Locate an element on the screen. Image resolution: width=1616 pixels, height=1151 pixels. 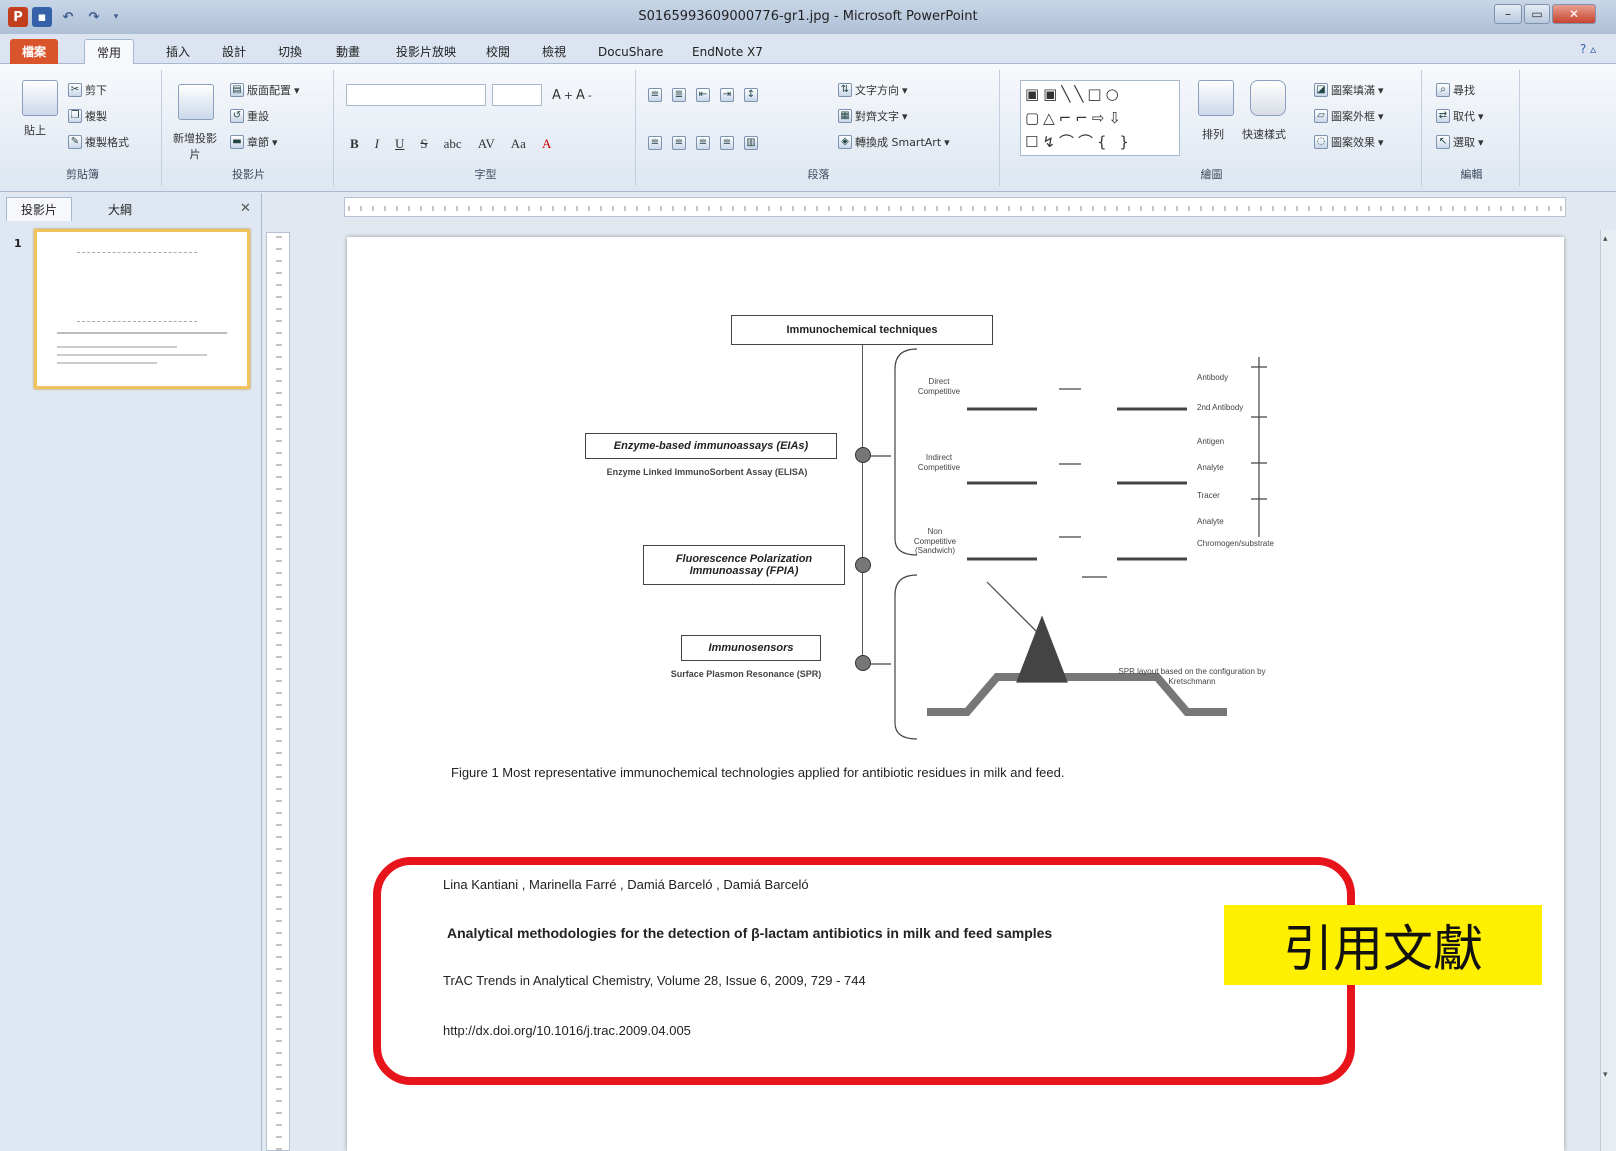
shapes-gallery: ▣▣╲╲□○ ▢△⌐⌐⇨⇩ ☐↯⌒⌒{ } is located at coordinates (1100, 118).